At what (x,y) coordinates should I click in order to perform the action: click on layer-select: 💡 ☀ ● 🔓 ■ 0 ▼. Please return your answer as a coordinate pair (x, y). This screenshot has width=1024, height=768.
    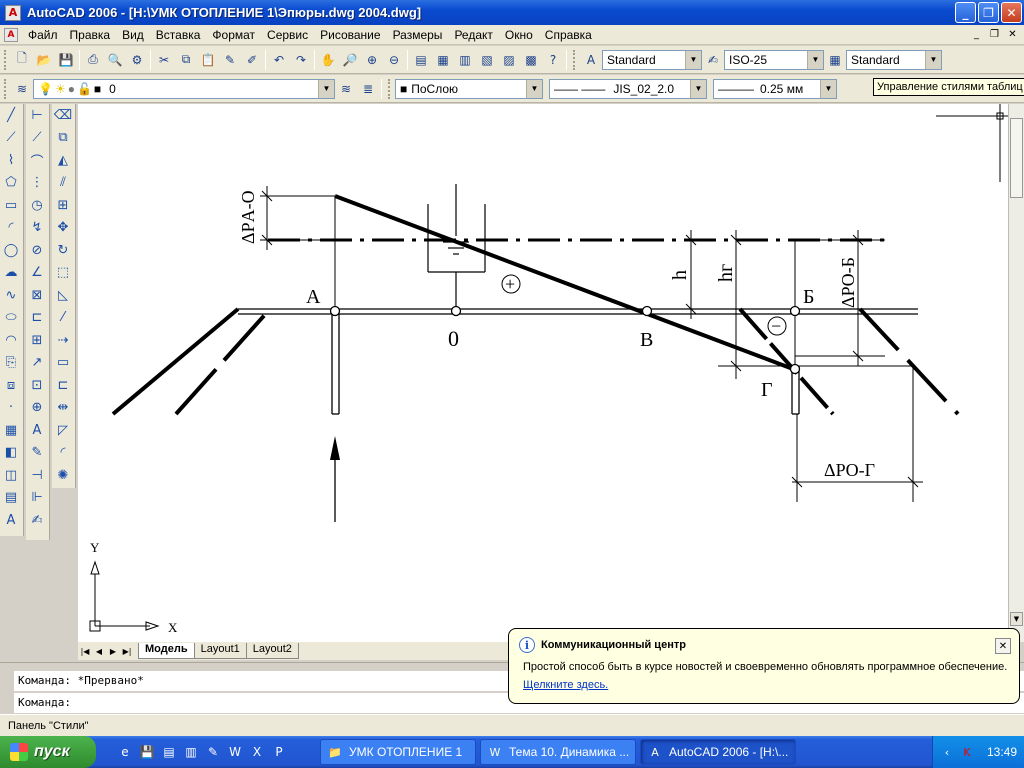
    Looking at the image, I should click on (184, 88).